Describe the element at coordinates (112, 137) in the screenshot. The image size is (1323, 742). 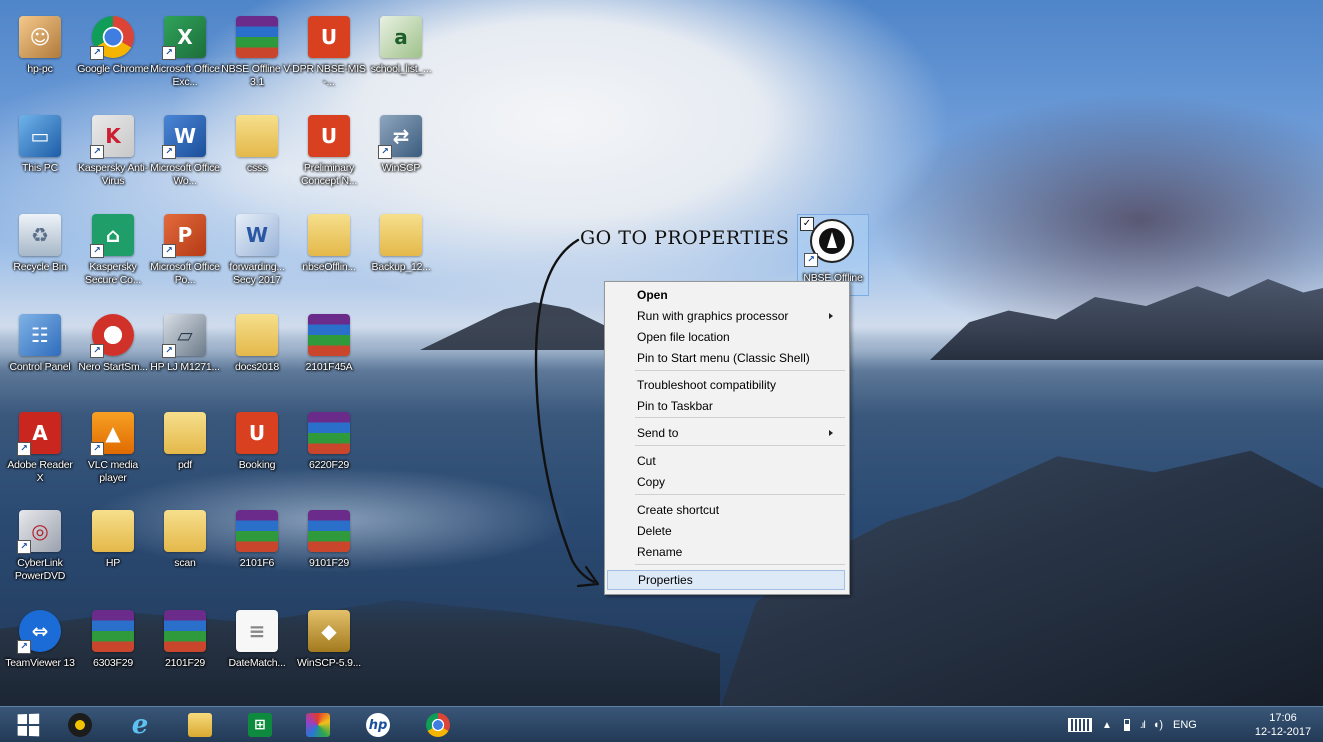
I see `kaspersky-icon: K ↗` at that location.